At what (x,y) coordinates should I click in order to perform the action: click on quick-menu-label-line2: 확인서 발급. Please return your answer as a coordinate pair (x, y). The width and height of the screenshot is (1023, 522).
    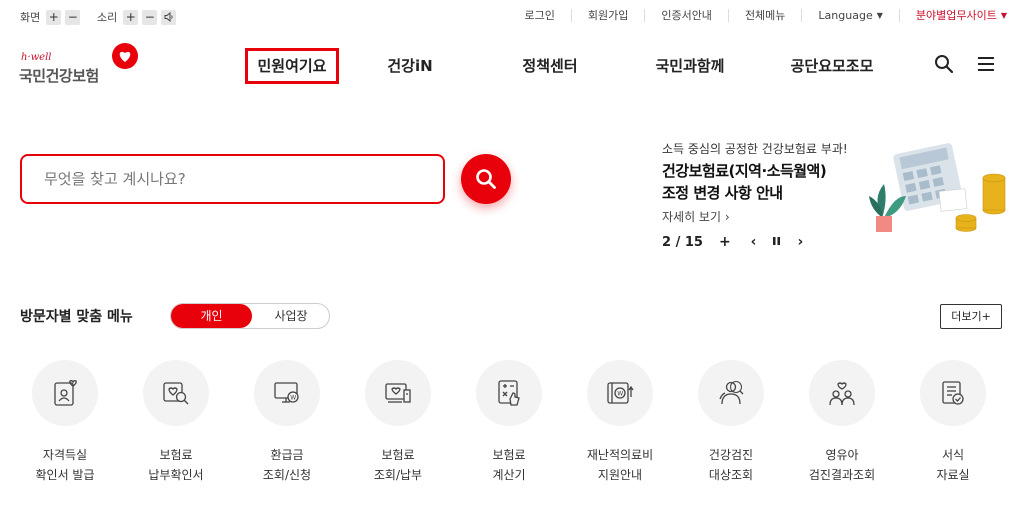
    Looking at the image, I should click on (65, 475).